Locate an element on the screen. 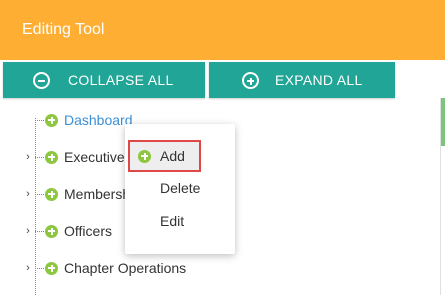 Image resolution: width=445 pixels, height=295 pixels. tree-node-chapter-operations: › Chapter Operations is located at coordinates (104, 268).